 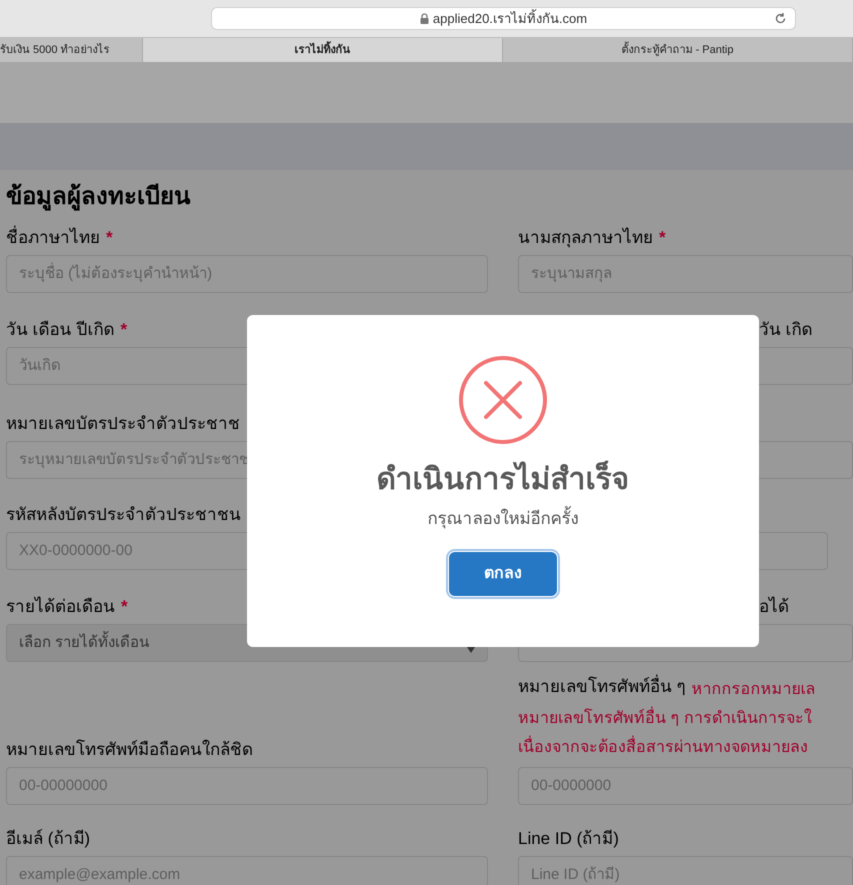 What do you see at coordinates (71, 50) in the screenshot?
I see `browser-tab: รับเงิน 5000 ทำอย่างไร` at bounding box center [71, 50].